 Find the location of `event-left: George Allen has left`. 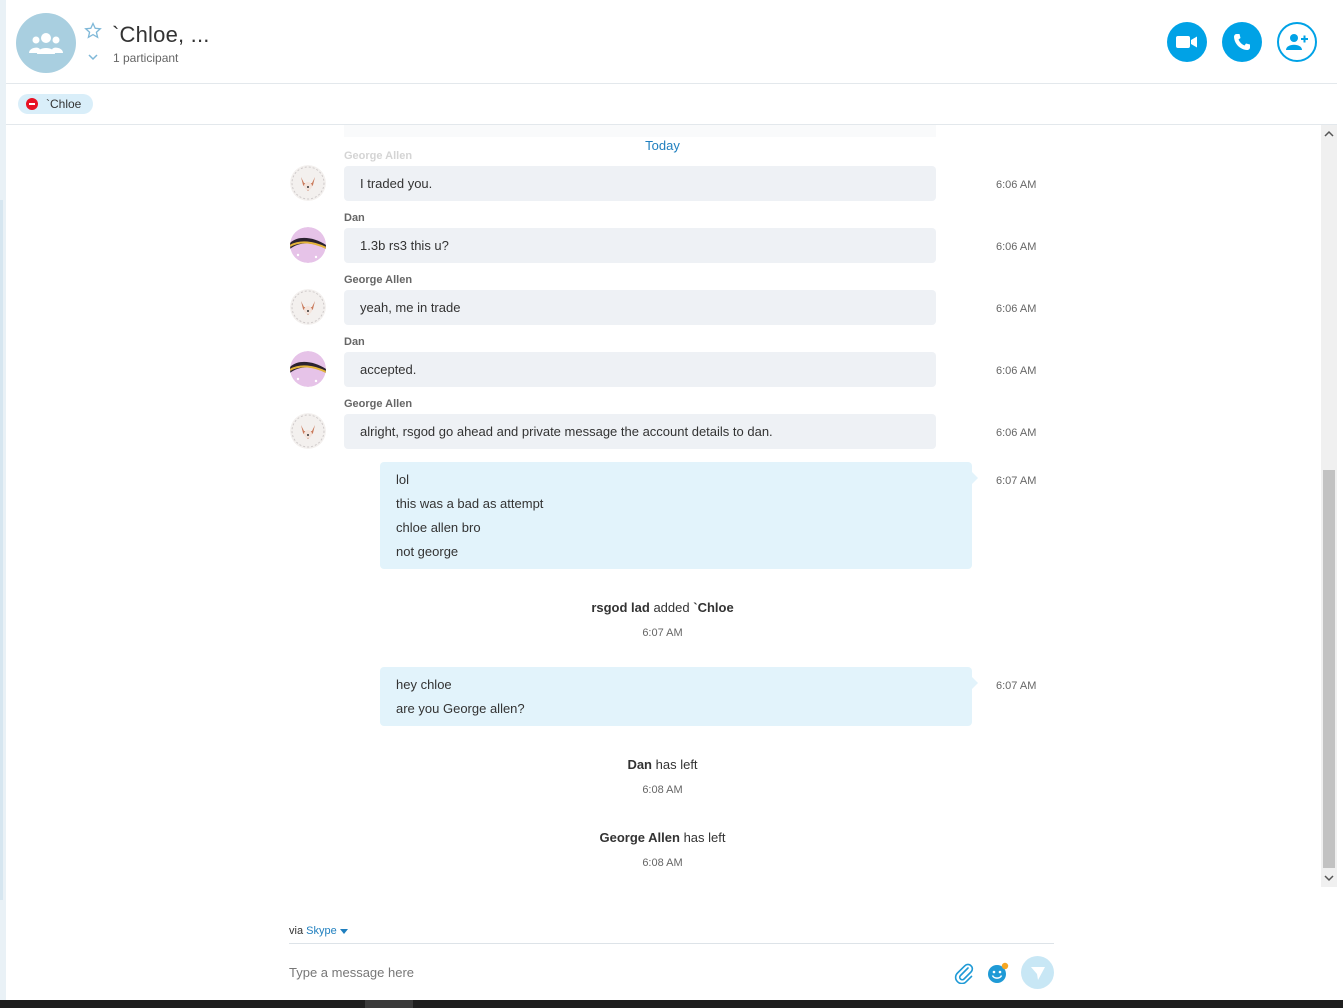

event-left: George Allen has left is located at coordinates (662, 837).